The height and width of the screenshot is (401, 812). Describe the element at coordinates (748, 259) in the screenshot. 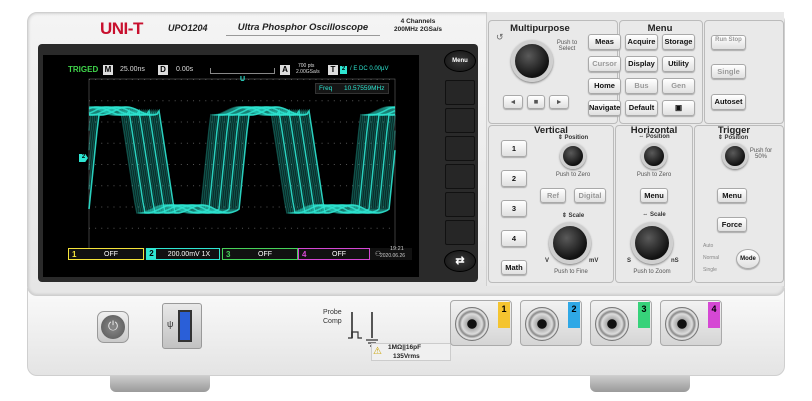

I see `mode-button: Mode` at that location.